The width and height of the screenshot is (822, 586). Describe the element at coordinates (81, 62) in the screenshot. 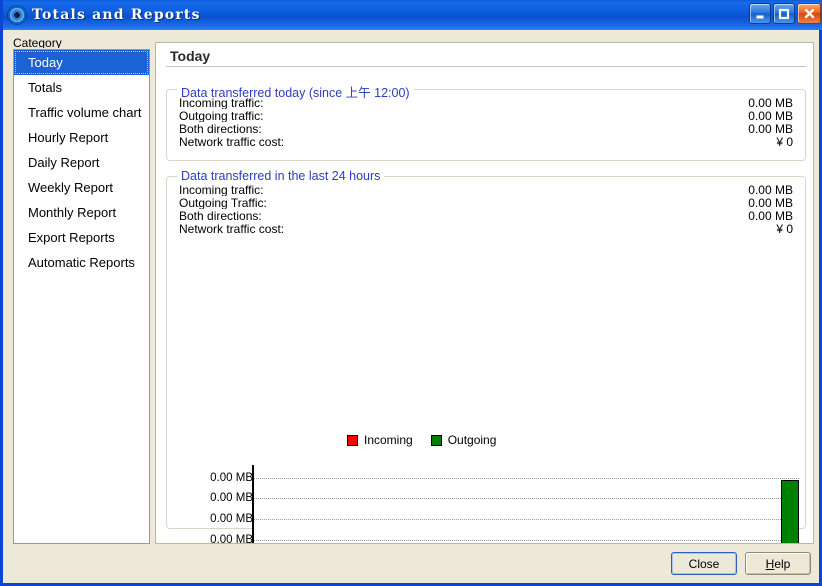

I see `sidebar-item-today: Today` at that location.